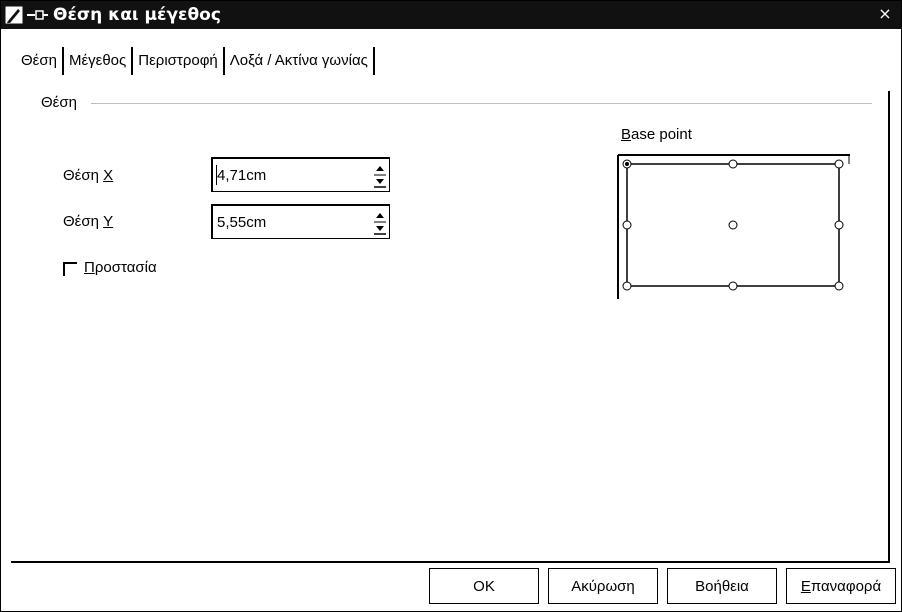 The height and width of the screenshot is (612, 902). Describe the element at coordinates (733, 286) in the screenshot. I see `base-point-bottom-center` at that location.